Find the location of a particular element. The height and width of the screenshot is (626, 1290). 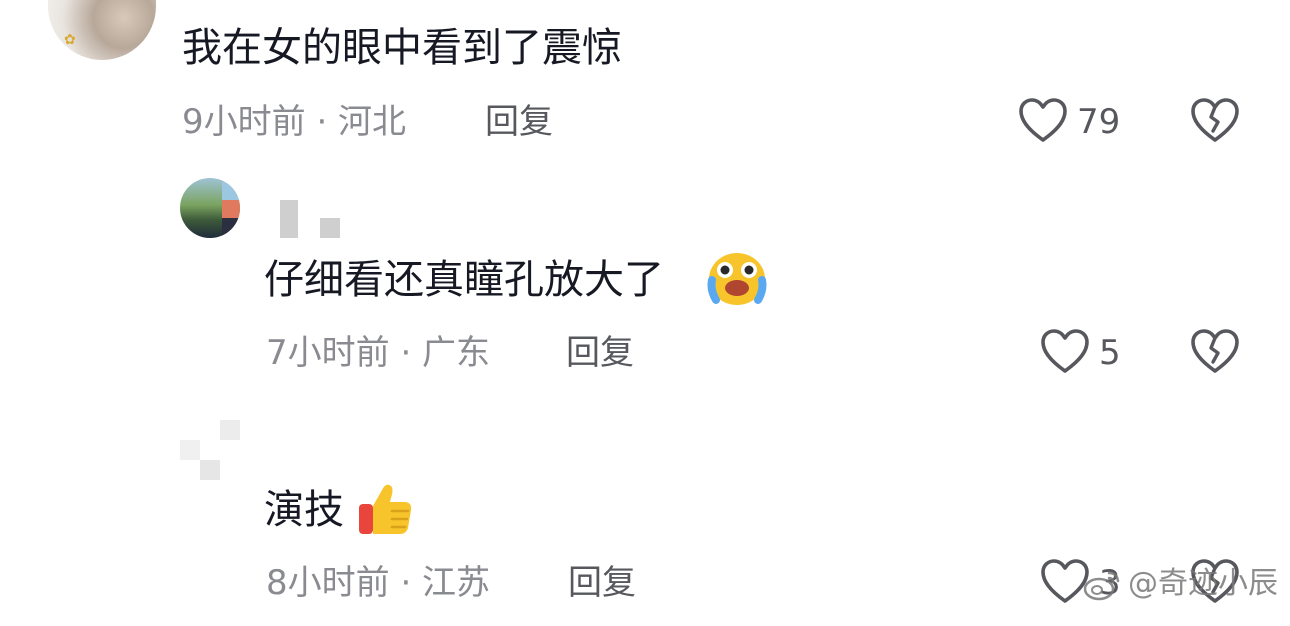

avatar-redacted is located at coordinates (210, 450).